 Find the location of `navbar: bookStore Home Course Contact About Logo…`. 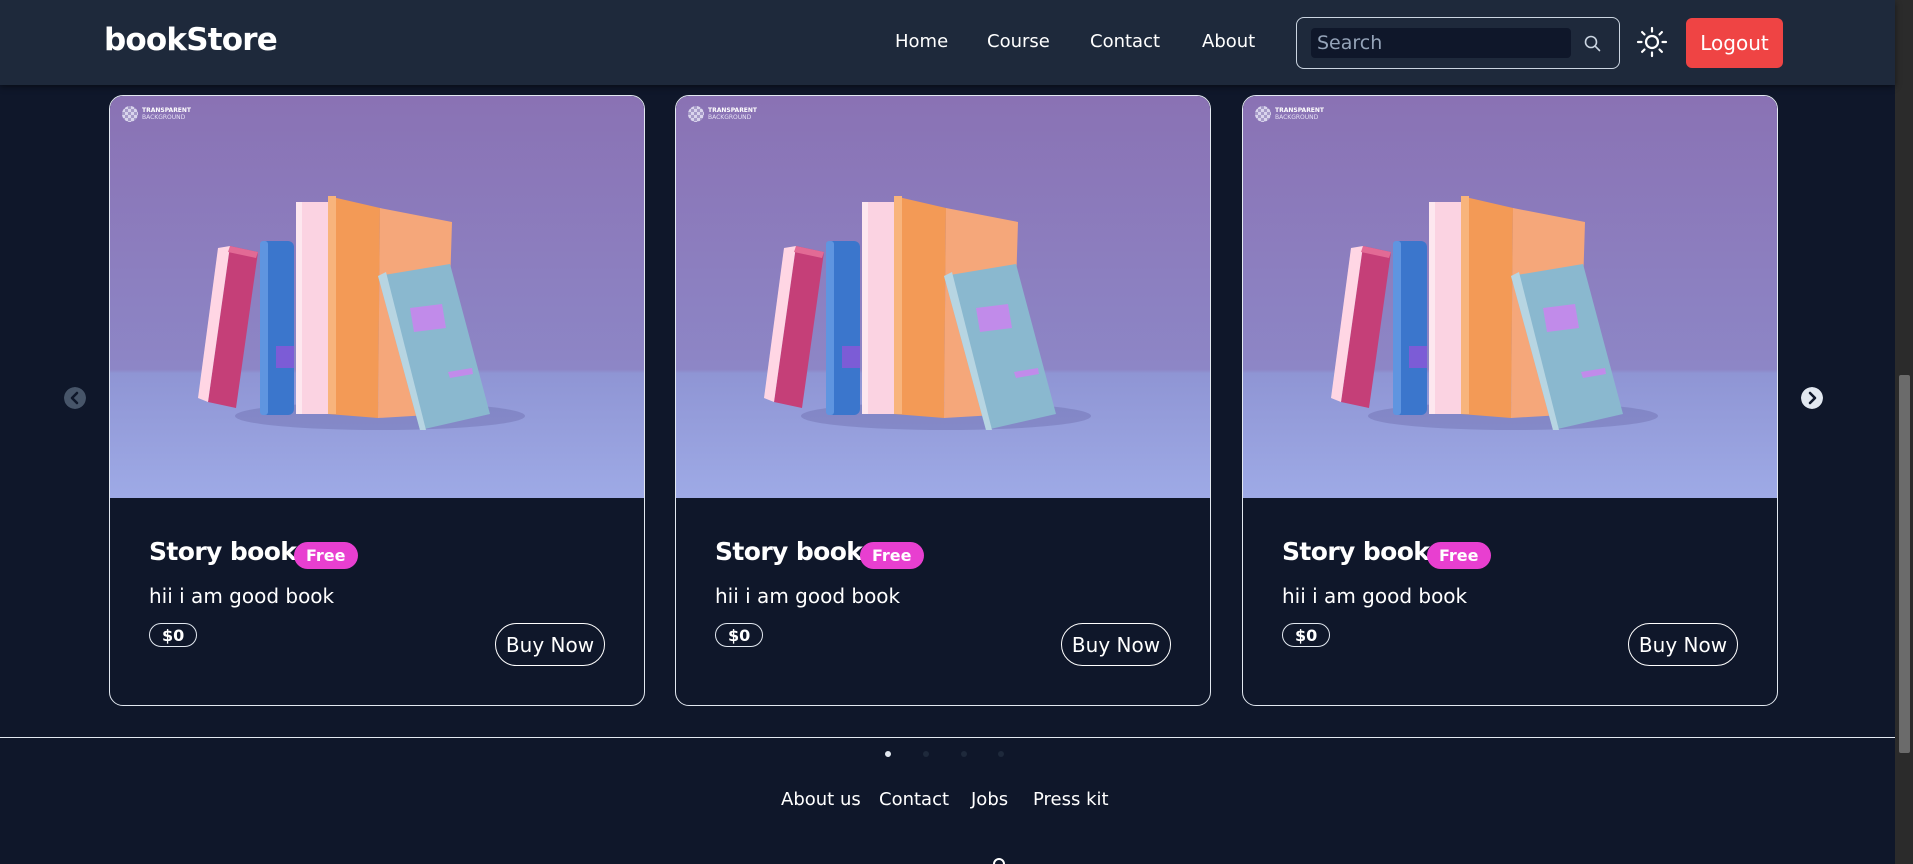

navbar: bookStore Home Course Contact About Logo… is located at coordinates (947, 42).